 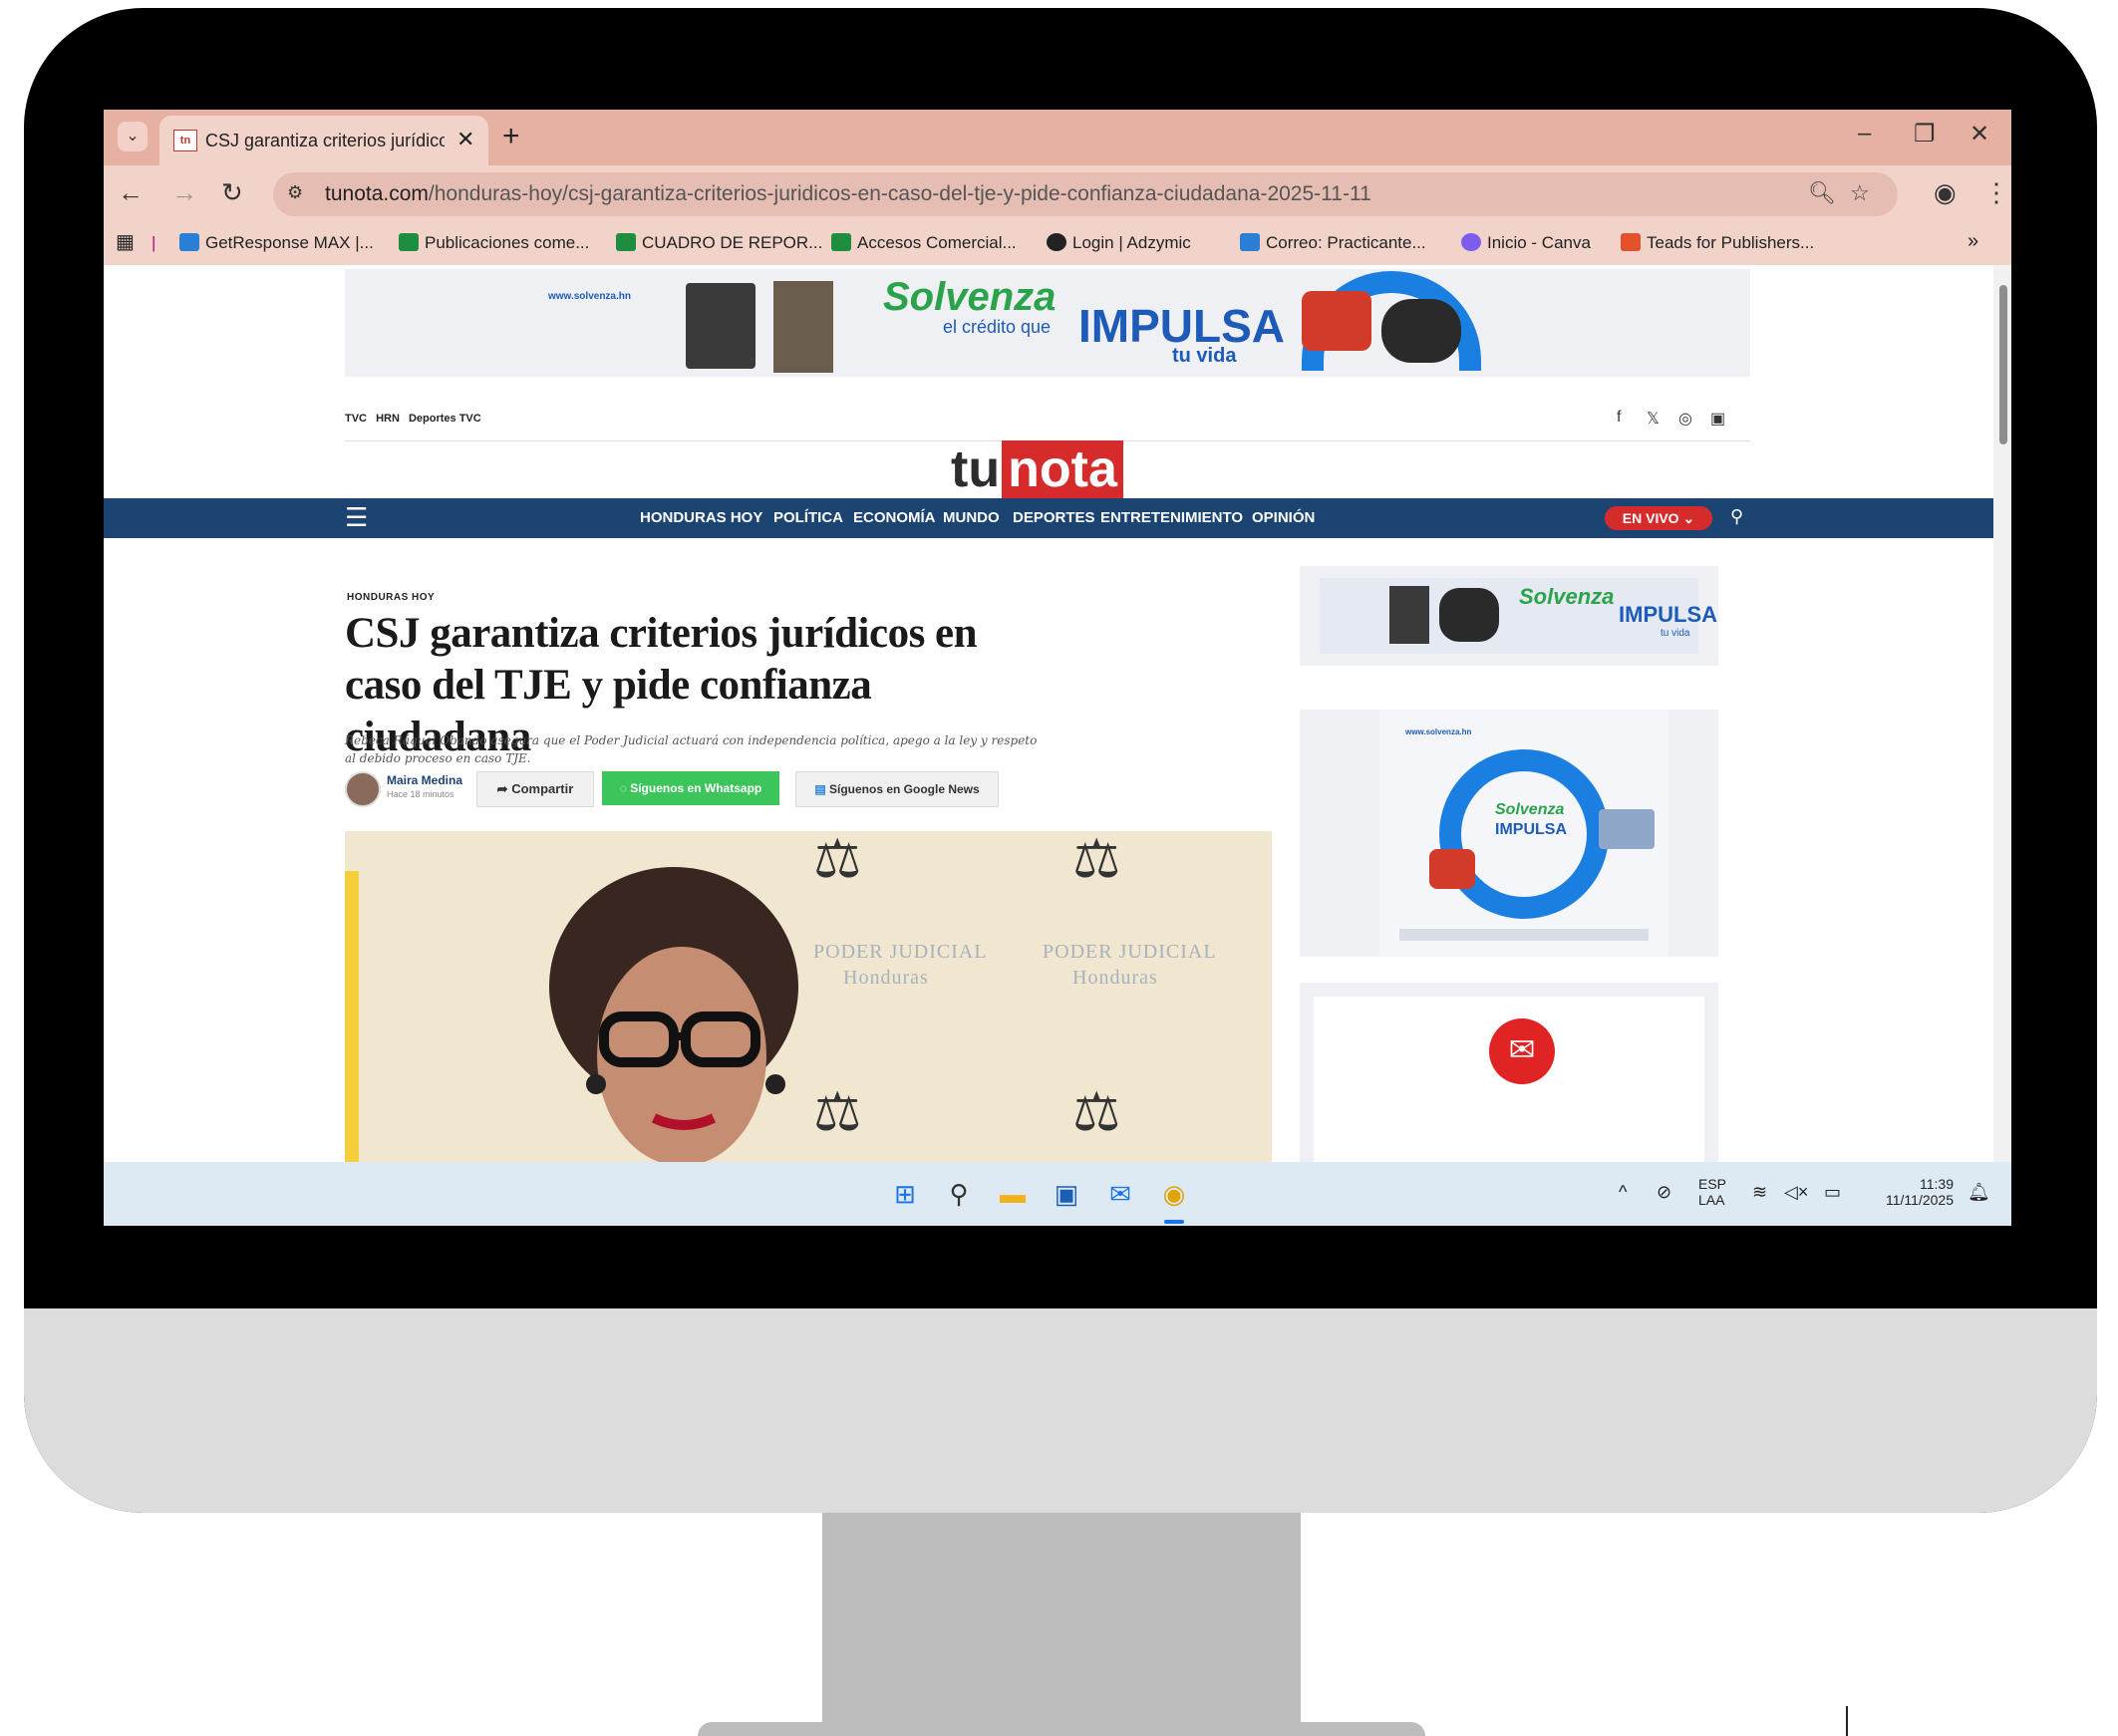 I want to click on nav-item-deportes: DEPORTES, so click(x=1054, y=517).